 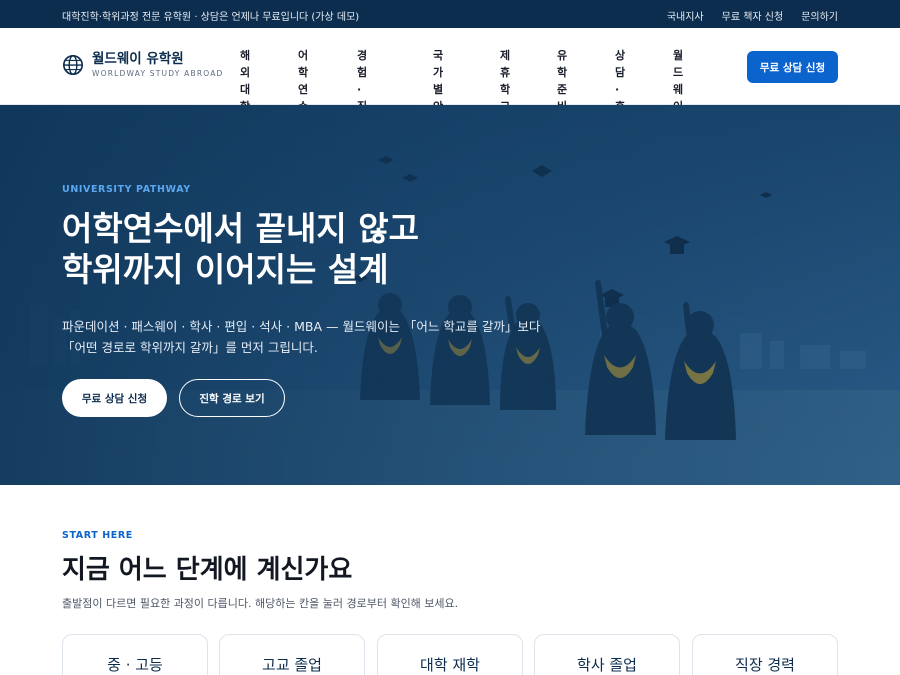 I want to click on stage-card-label: 고교 졸업, so click(x=292, y=665).